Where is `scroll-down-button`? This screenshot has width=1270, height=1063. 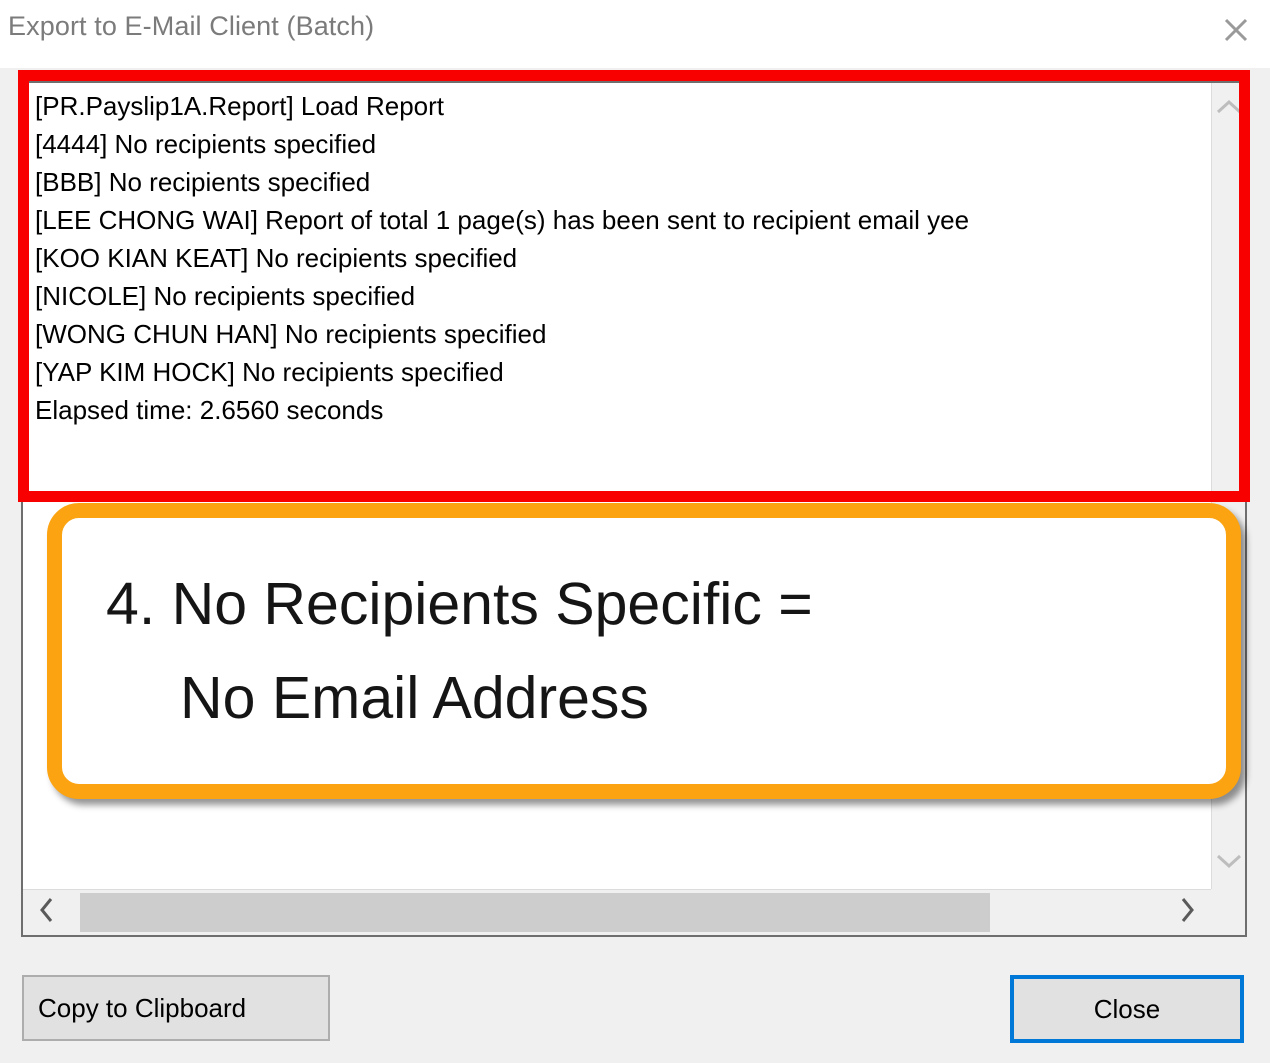
scroll-down-button is located at coordinates (1229, 863).